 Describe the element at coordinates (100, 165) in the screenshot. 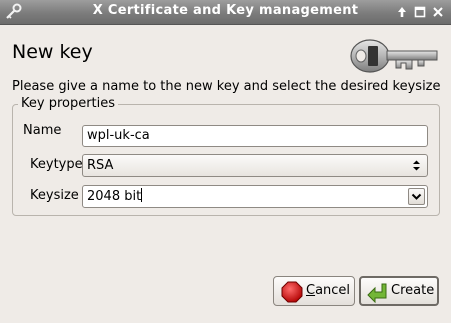

I see `keytype-value: RSA` at that location.